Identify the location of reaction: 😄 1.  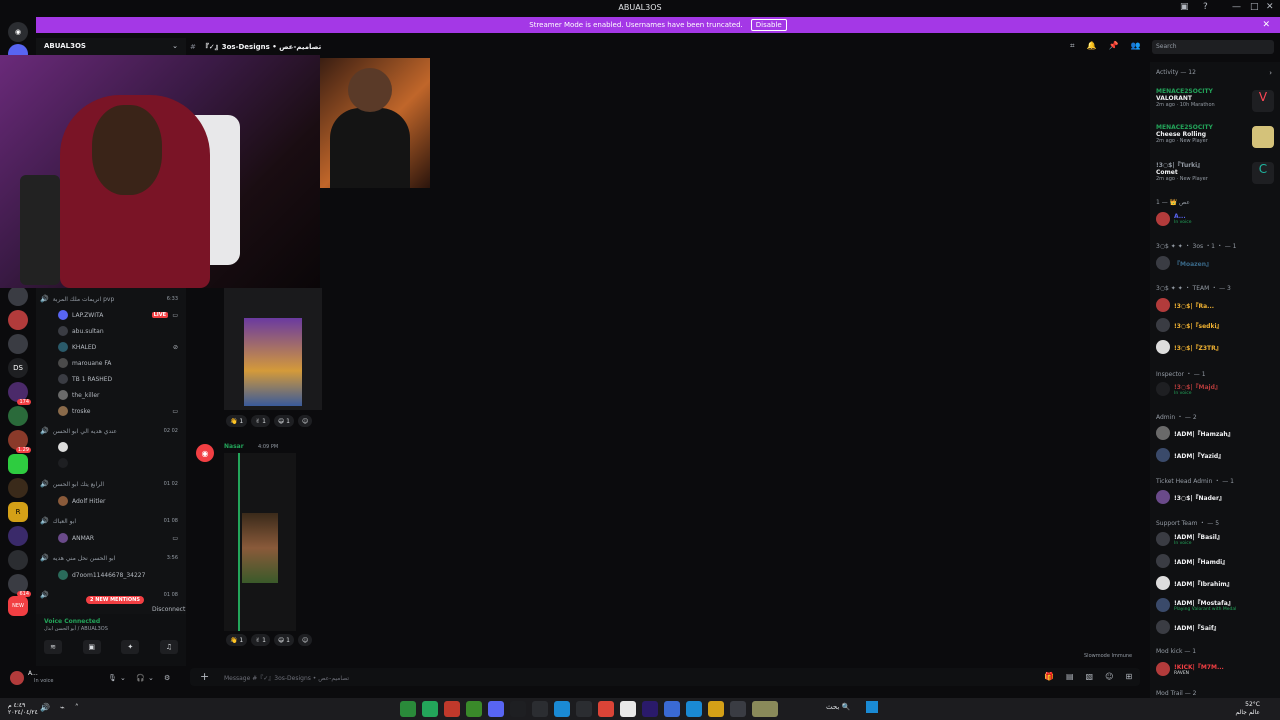
(283, 640).